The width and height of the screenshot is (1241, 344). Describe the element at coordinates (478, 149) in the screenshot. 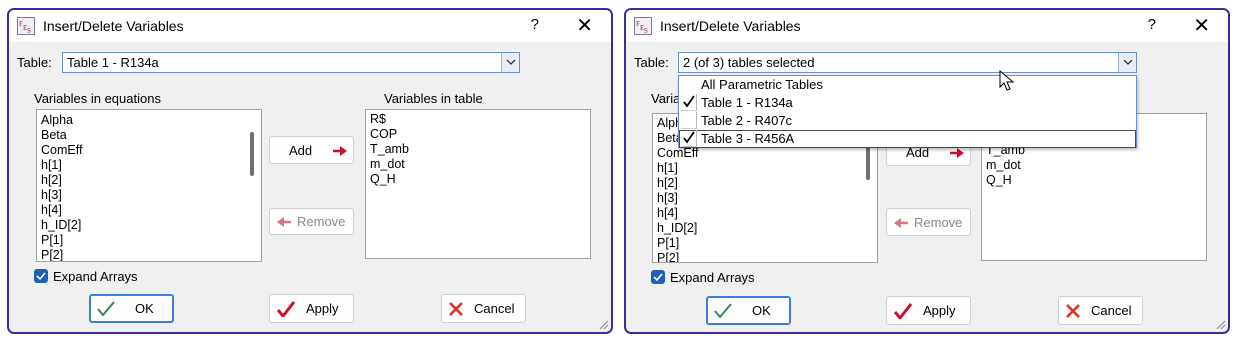

I see `list-item: T_amb` at that location.